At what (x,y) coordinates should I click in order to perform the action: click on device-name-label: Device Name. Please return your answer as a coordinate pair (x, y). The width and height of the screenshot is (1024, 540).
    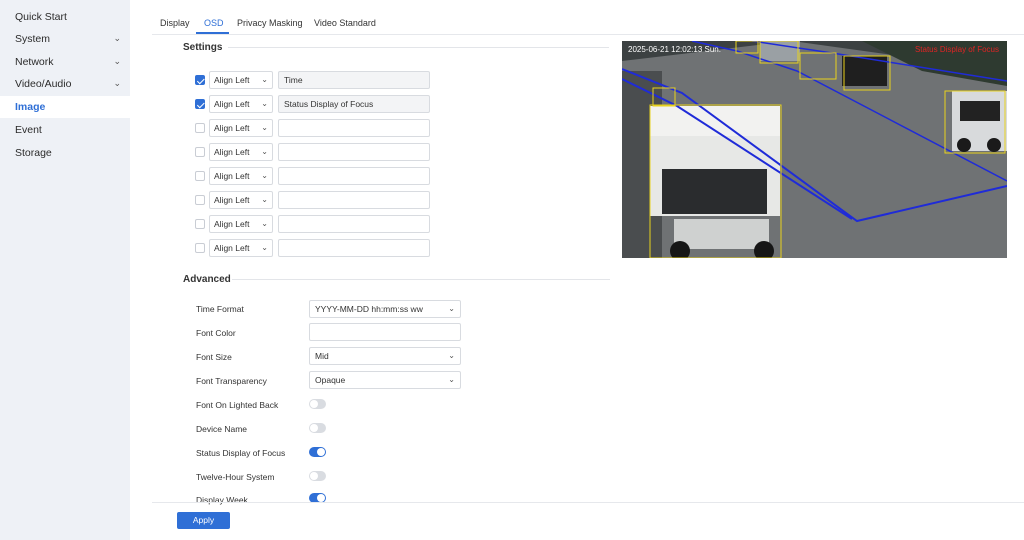
    Looking at the image, I should click on (222, 429).